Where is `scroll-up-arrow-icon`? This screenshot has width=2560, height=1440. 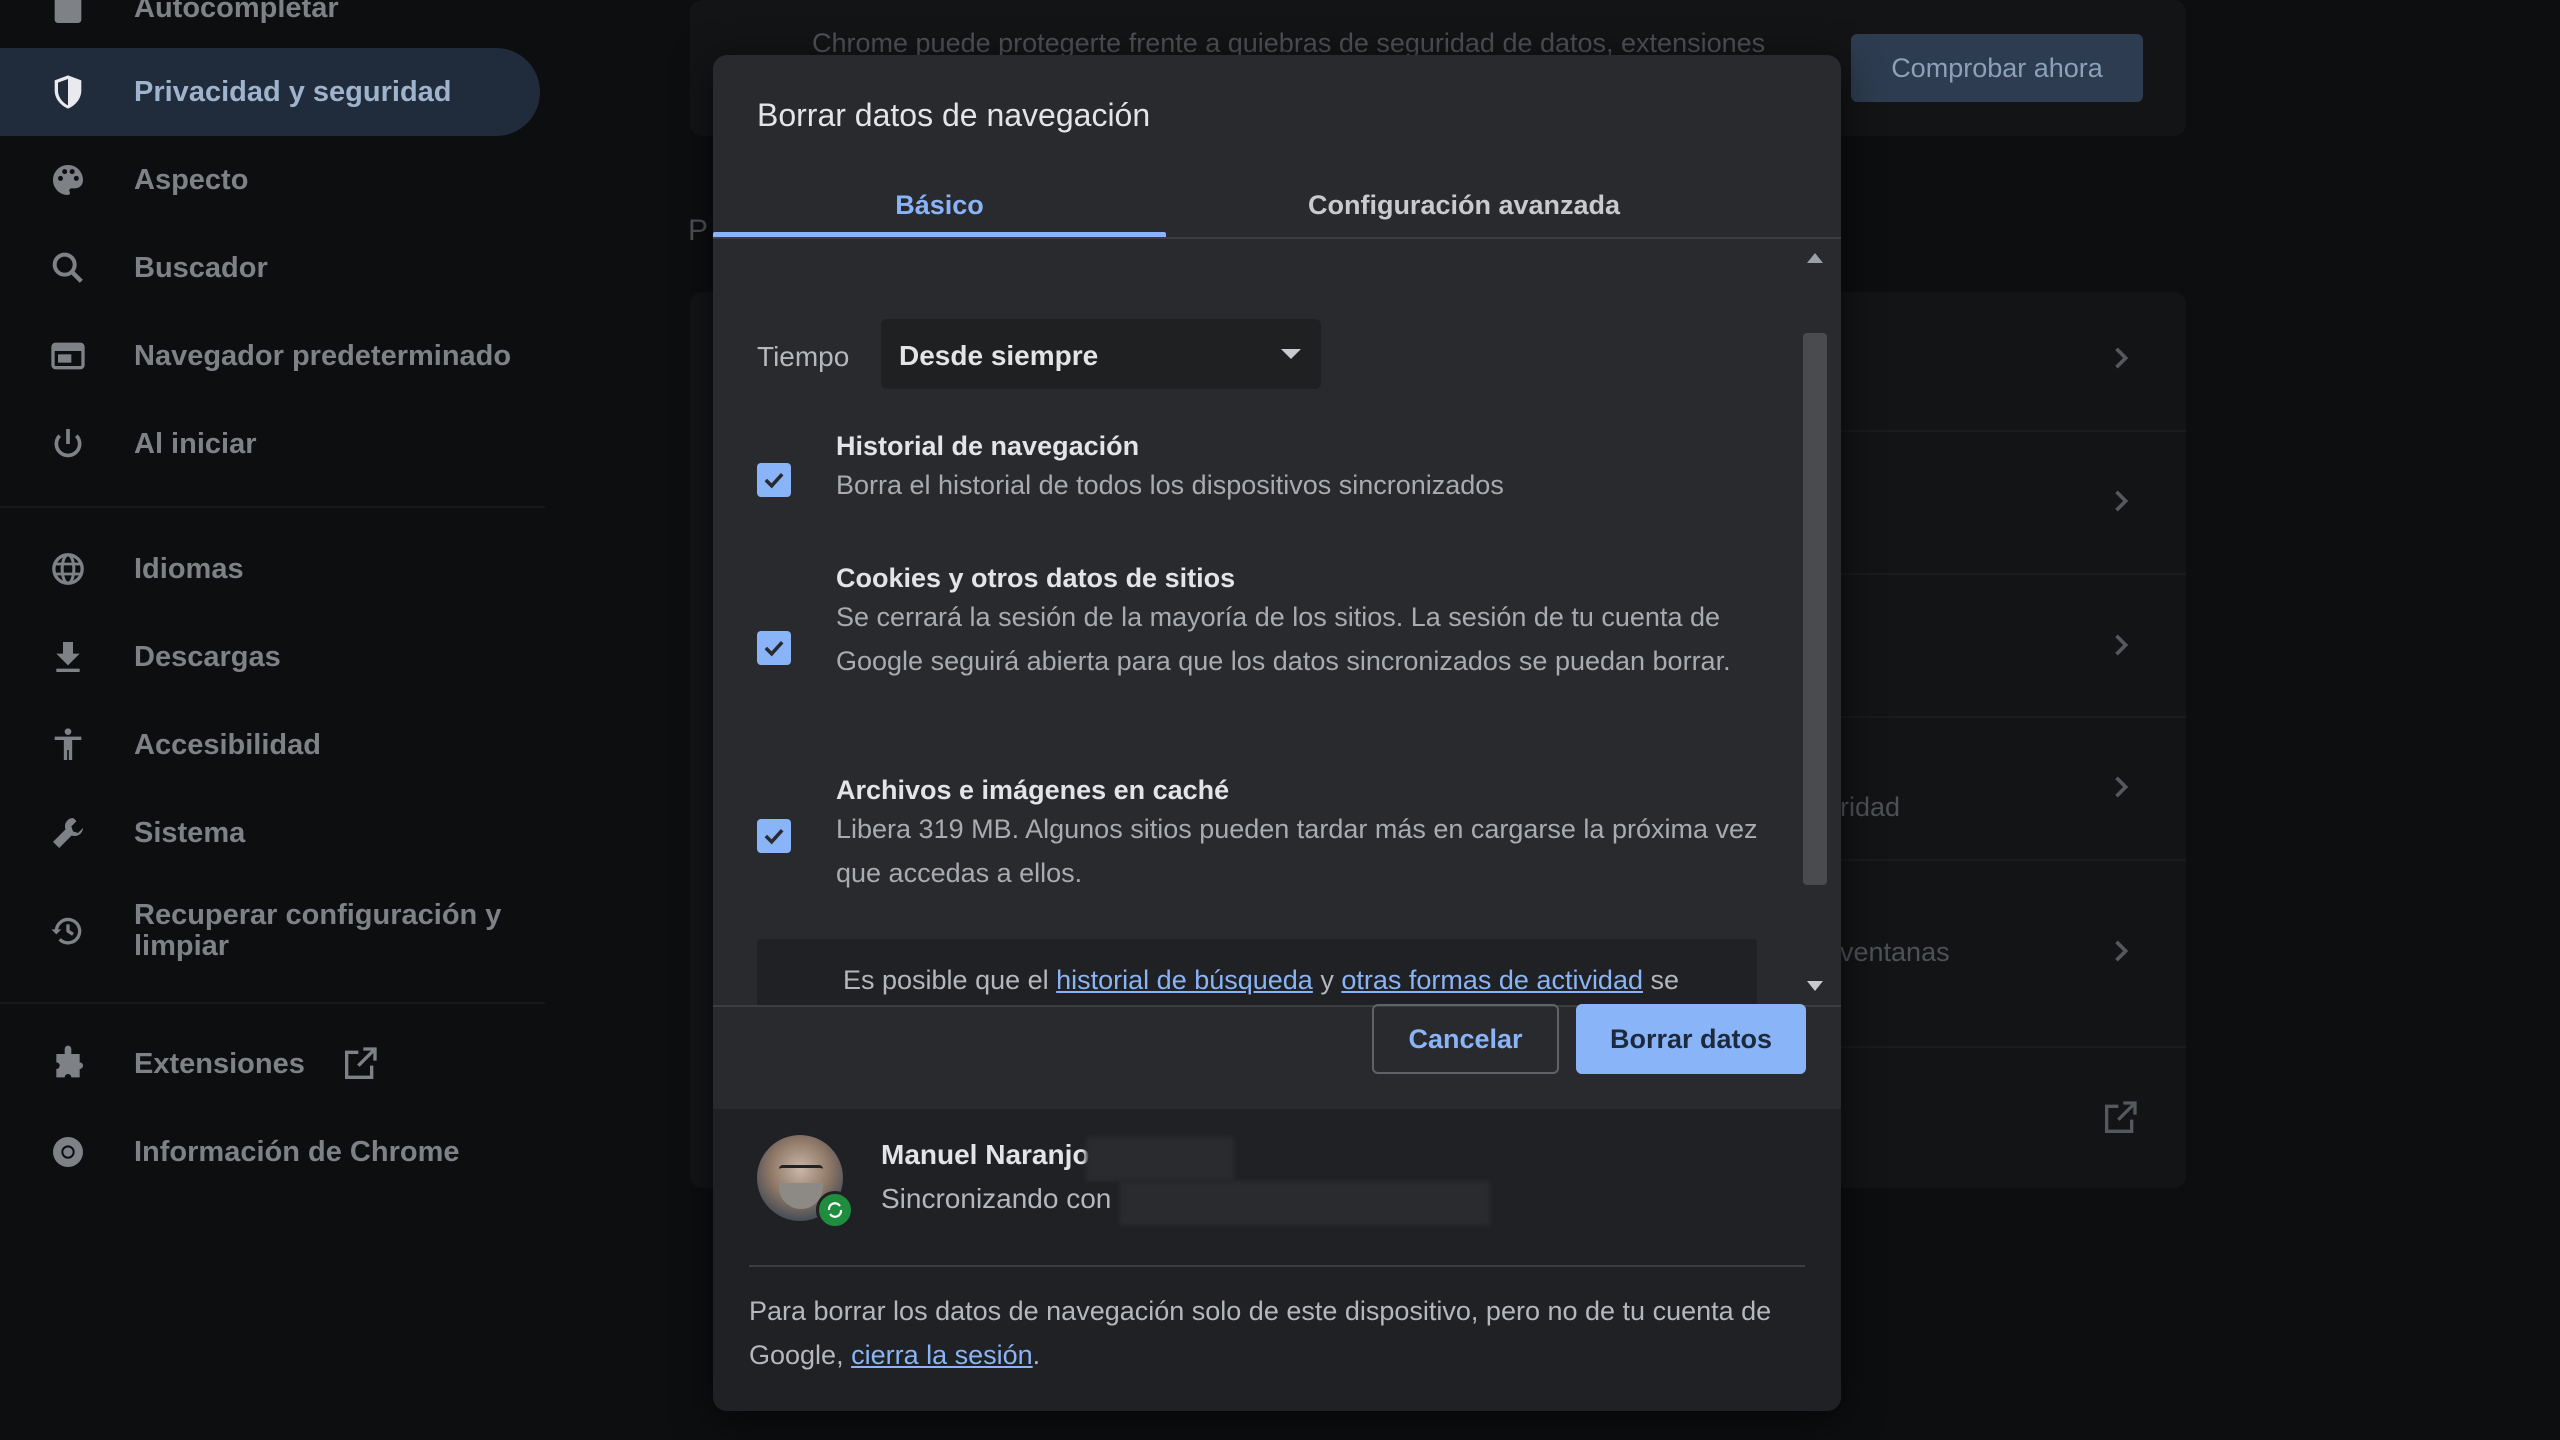
scroll-up-arrow-icon is located at coordinates (1815, 258).